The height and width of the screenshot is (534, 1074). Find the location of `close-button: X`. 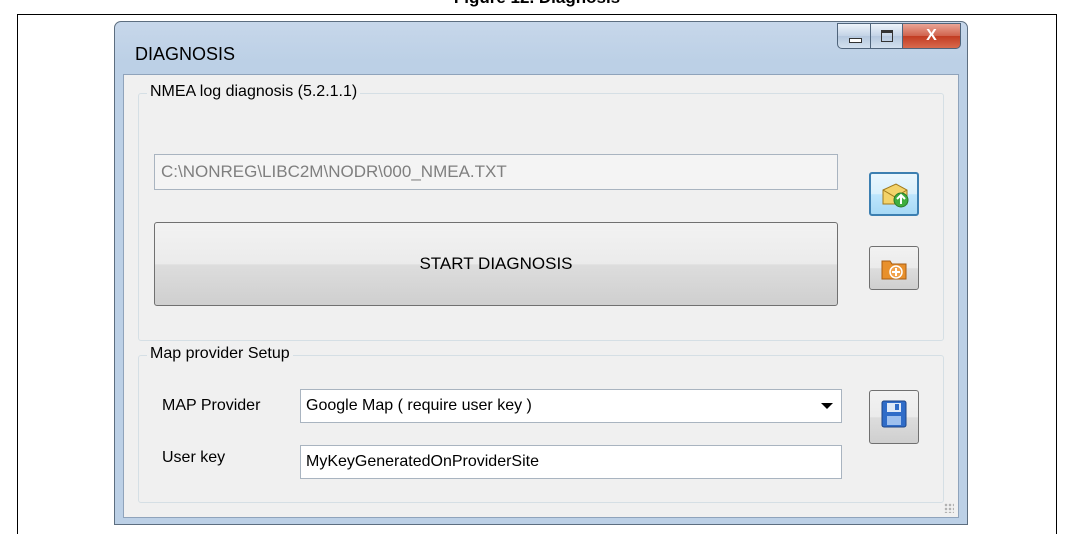

close-button: X is located at coordinates (932, 36).